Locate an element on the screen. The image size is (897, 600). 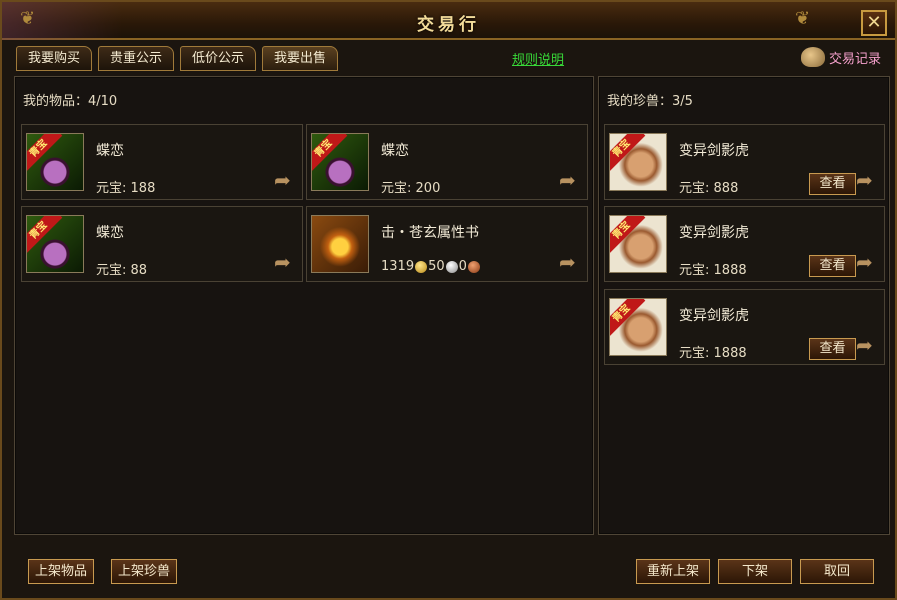
item-price: 元宝: 188 is located at coordinates (126, 188).